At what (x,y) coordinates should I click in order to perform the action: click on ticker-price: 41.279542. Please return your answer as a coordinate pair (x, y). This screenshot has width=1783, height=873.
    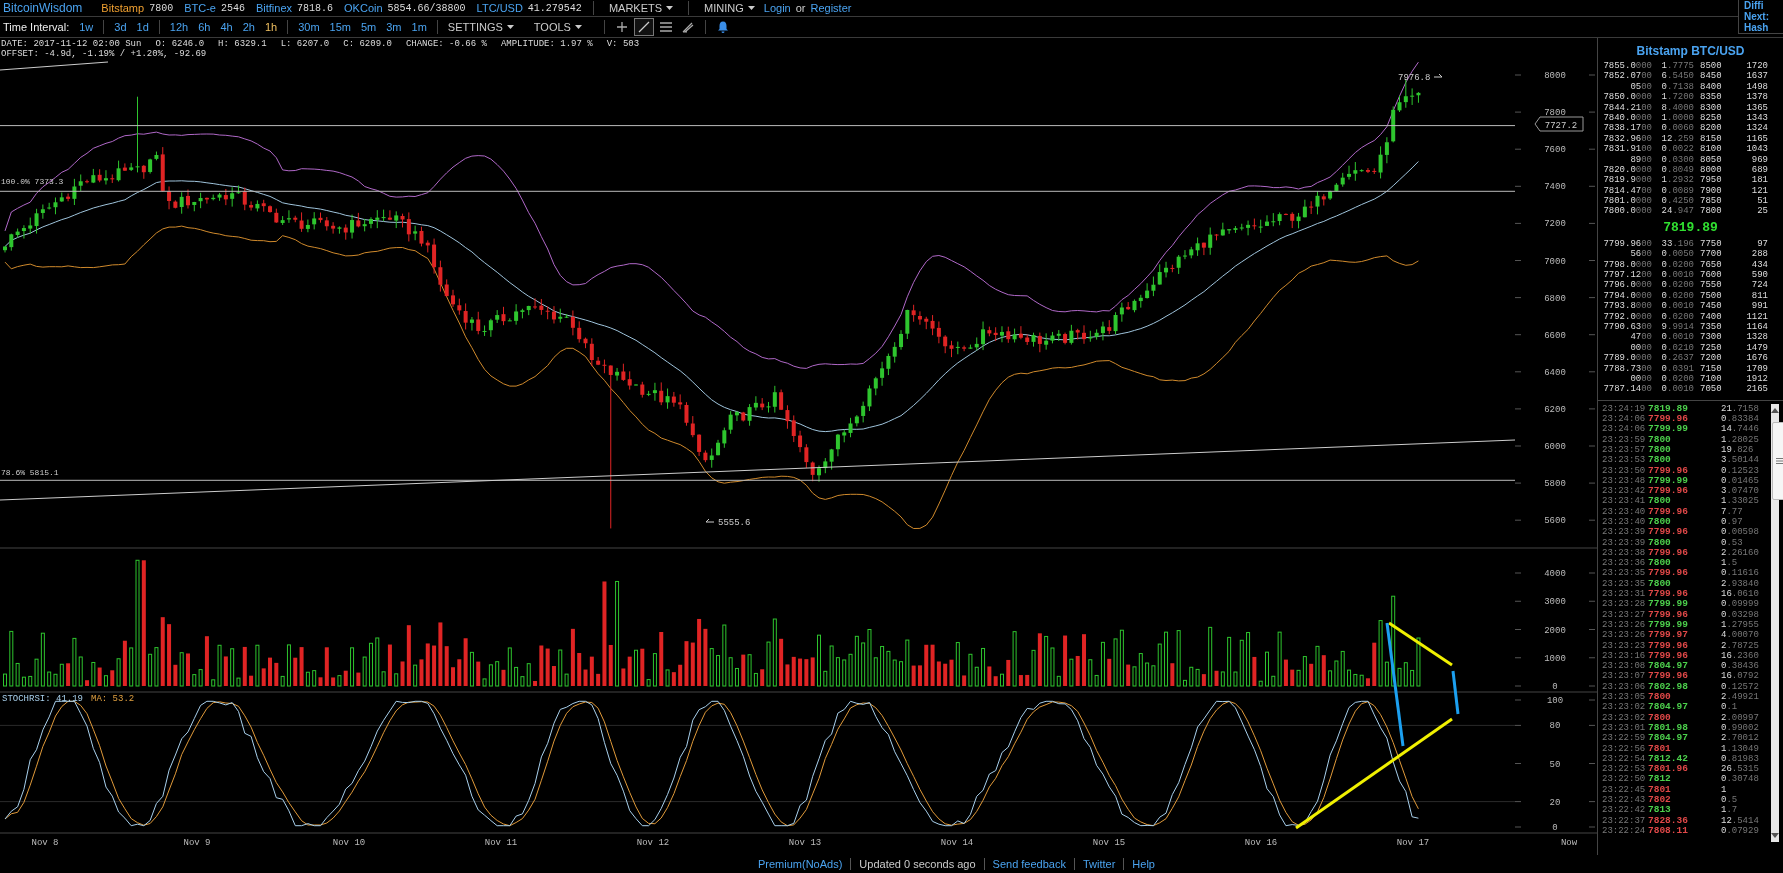
    Looking at the image, I should click on (554, 8).